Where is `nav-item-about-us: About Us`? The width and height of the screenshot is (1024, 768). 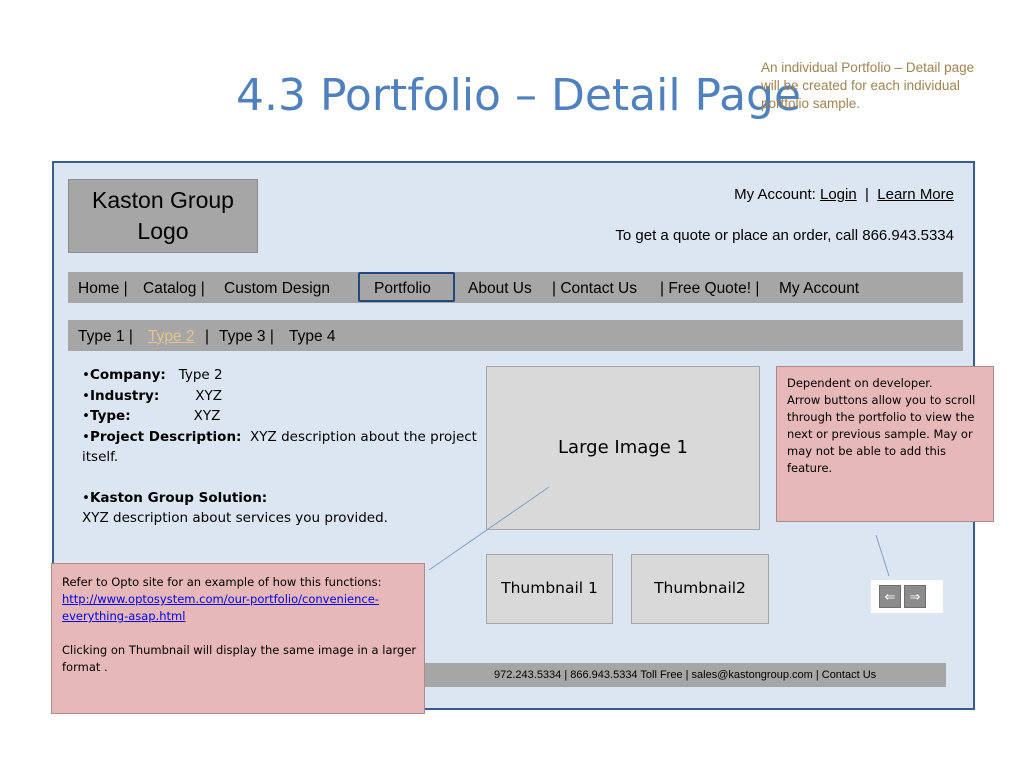 nav-item-about-us: About Us is located at coordinates (500, 289).